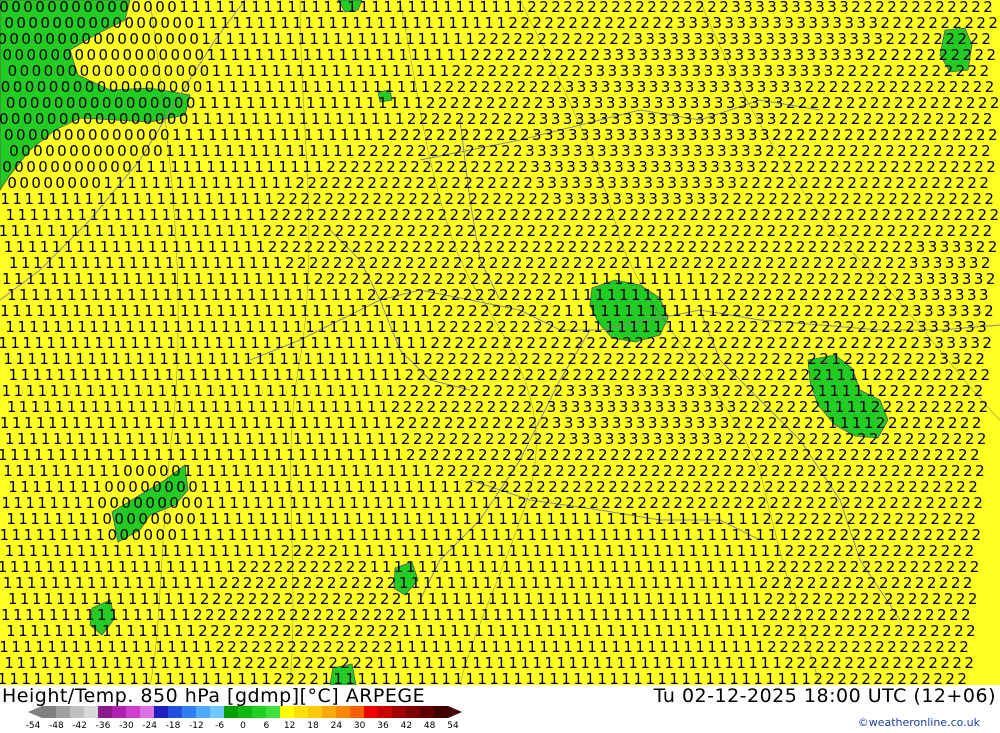  Describe the element at coordinates (173, 726) in the screenshot. I see `legend-tick-label: -18` at that location.